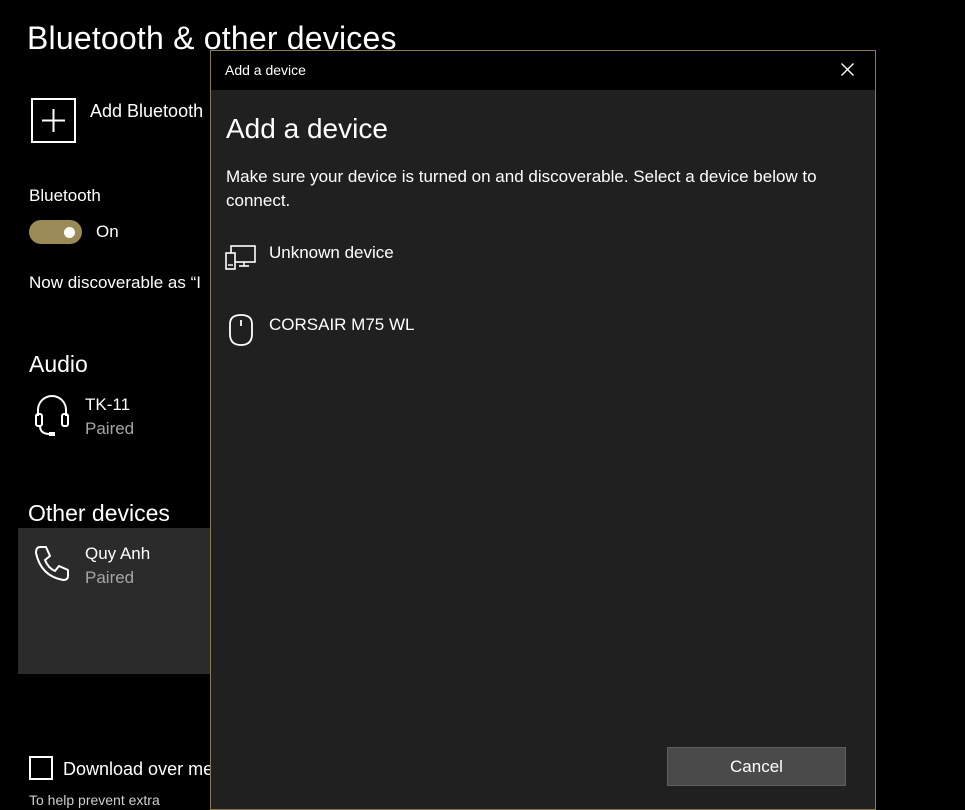 This screenshot has width=965, height=810. Describe the element at coordinates (146, 111) in the screenshot. I see `add-bluetooth-label: Add Bluetooth` at that location.